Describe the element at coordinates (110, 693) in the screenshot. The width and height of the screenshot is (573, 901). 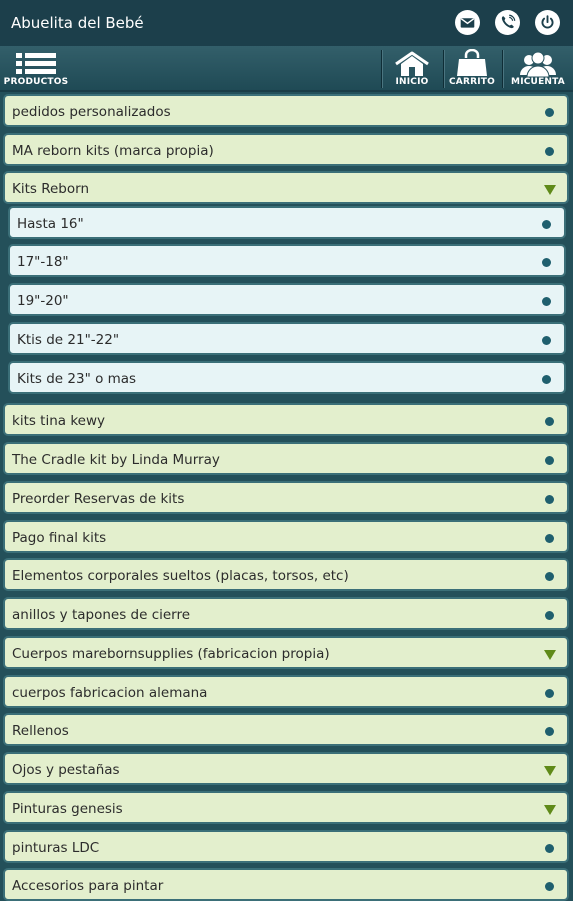
I see `category-label: cuerpos fabricacion alemana` at that location.